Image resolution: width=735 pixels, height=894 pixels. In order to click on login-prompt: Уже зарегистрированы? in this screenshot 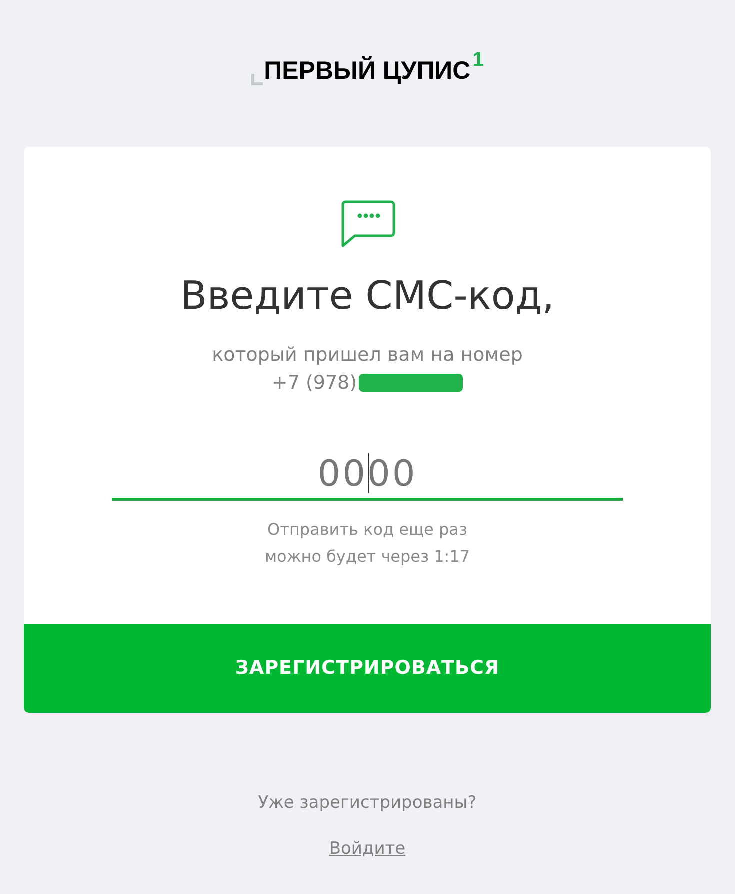, I will do `click(367, 803)`.